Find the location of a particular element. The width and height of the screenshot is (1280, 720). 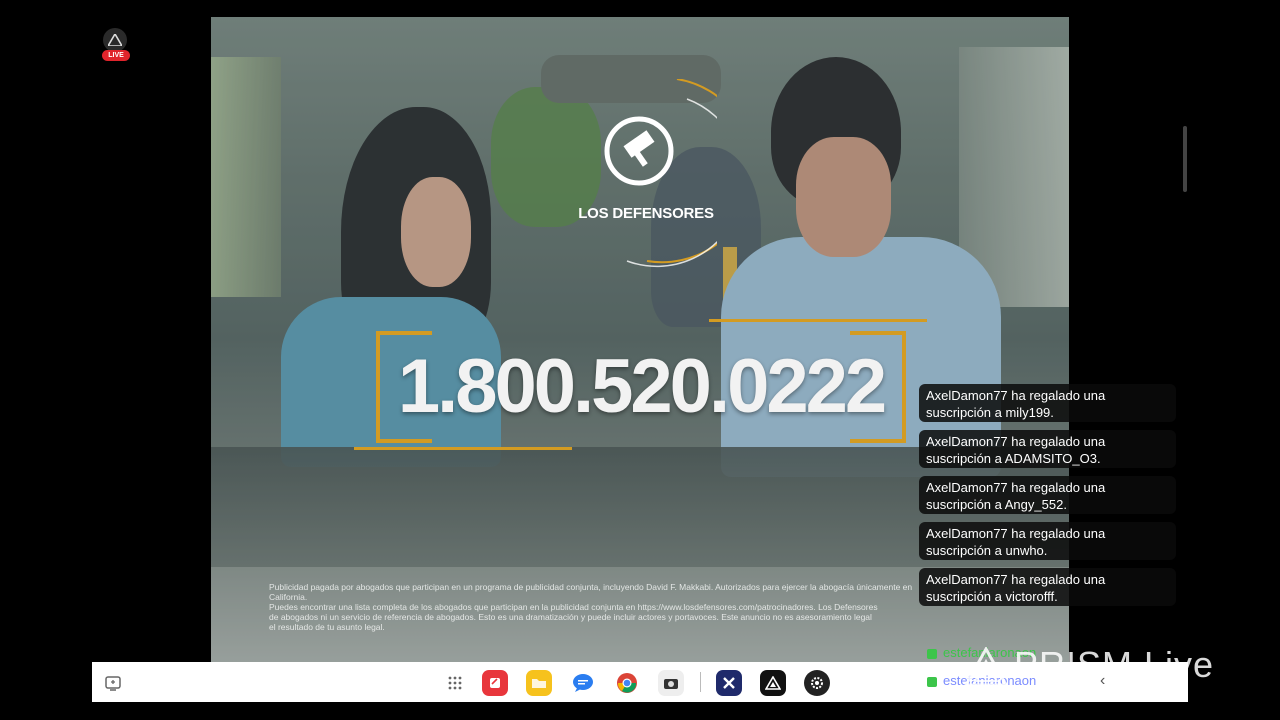

chat-message-line: suscripción a mily199. is located at coordinates (990, 412).